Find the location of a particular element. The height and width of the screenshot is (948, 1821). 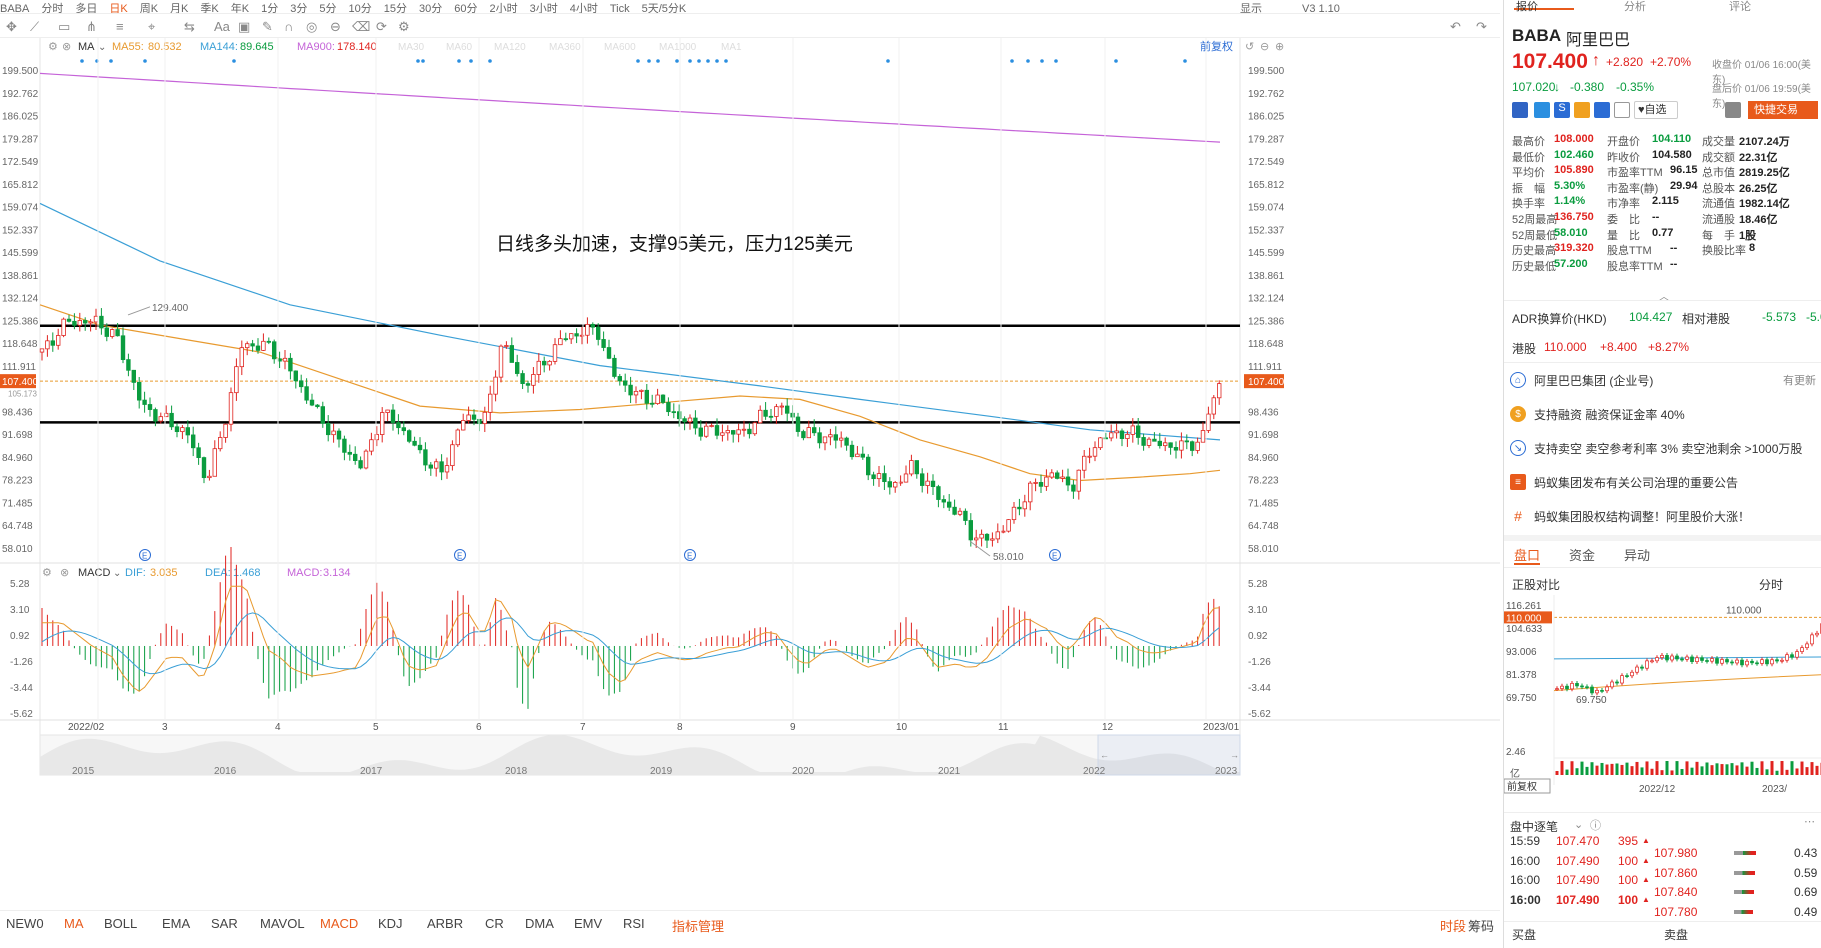

fibonacci-tool-icon: ⋔ is located at coordinates (91, 27).